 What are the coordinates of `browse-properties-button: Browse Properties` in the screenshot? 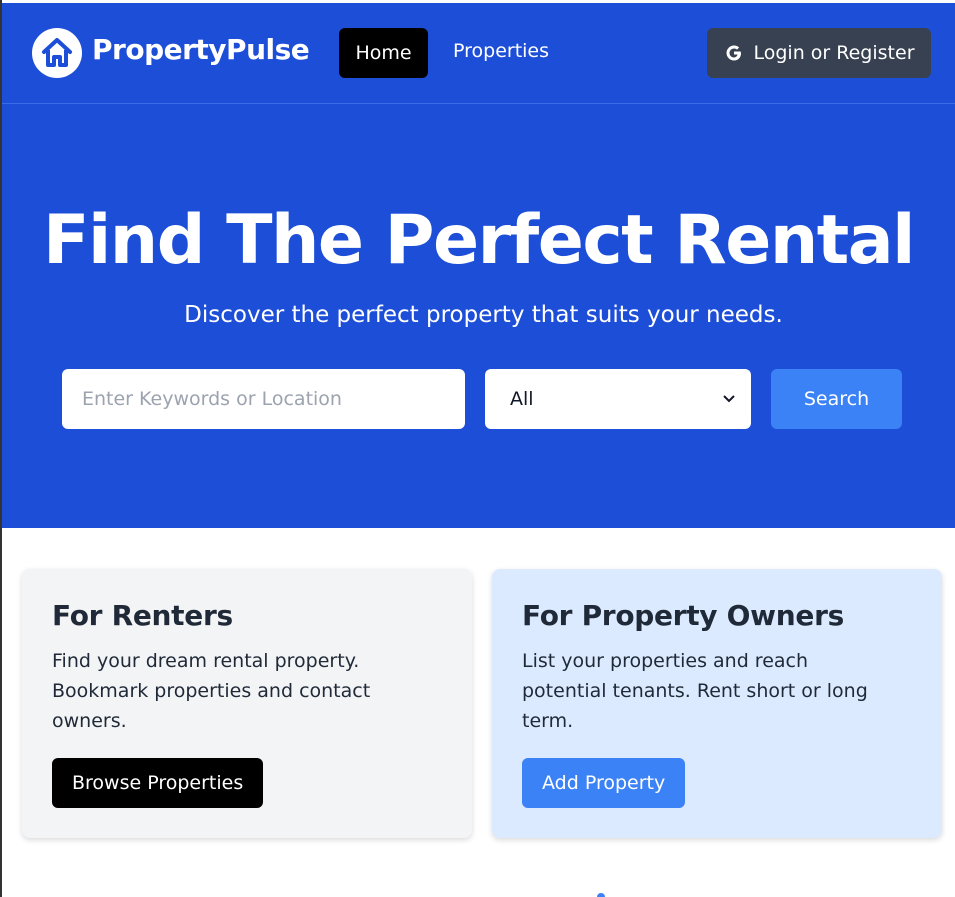 It's located at (158, 783).